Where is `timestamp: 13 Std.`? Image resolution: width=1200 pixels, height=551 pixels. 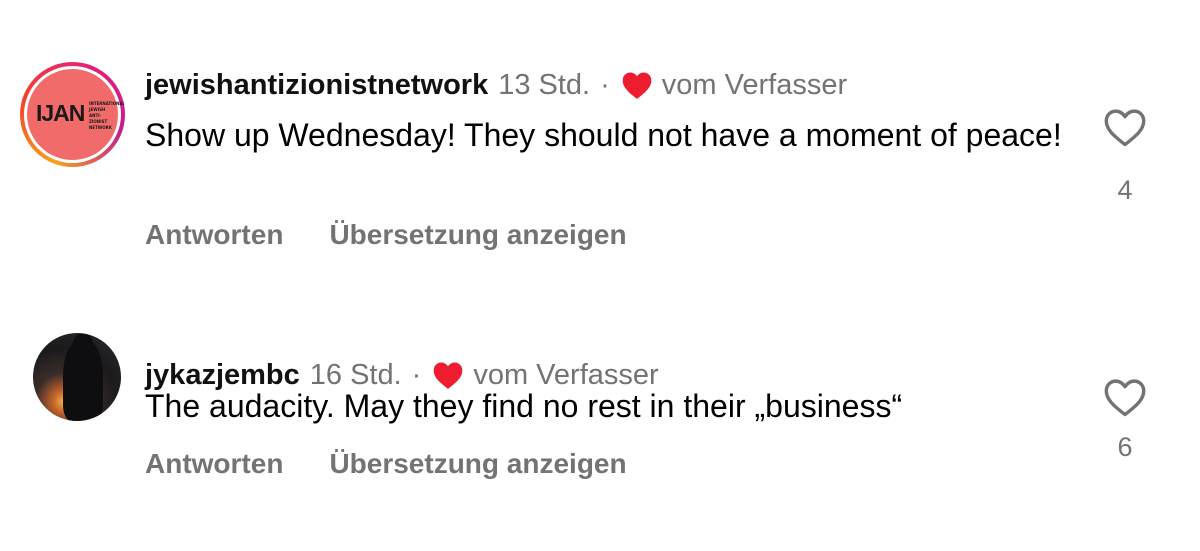 timestamp: 13 Std. is located at coordinates (544, 84).